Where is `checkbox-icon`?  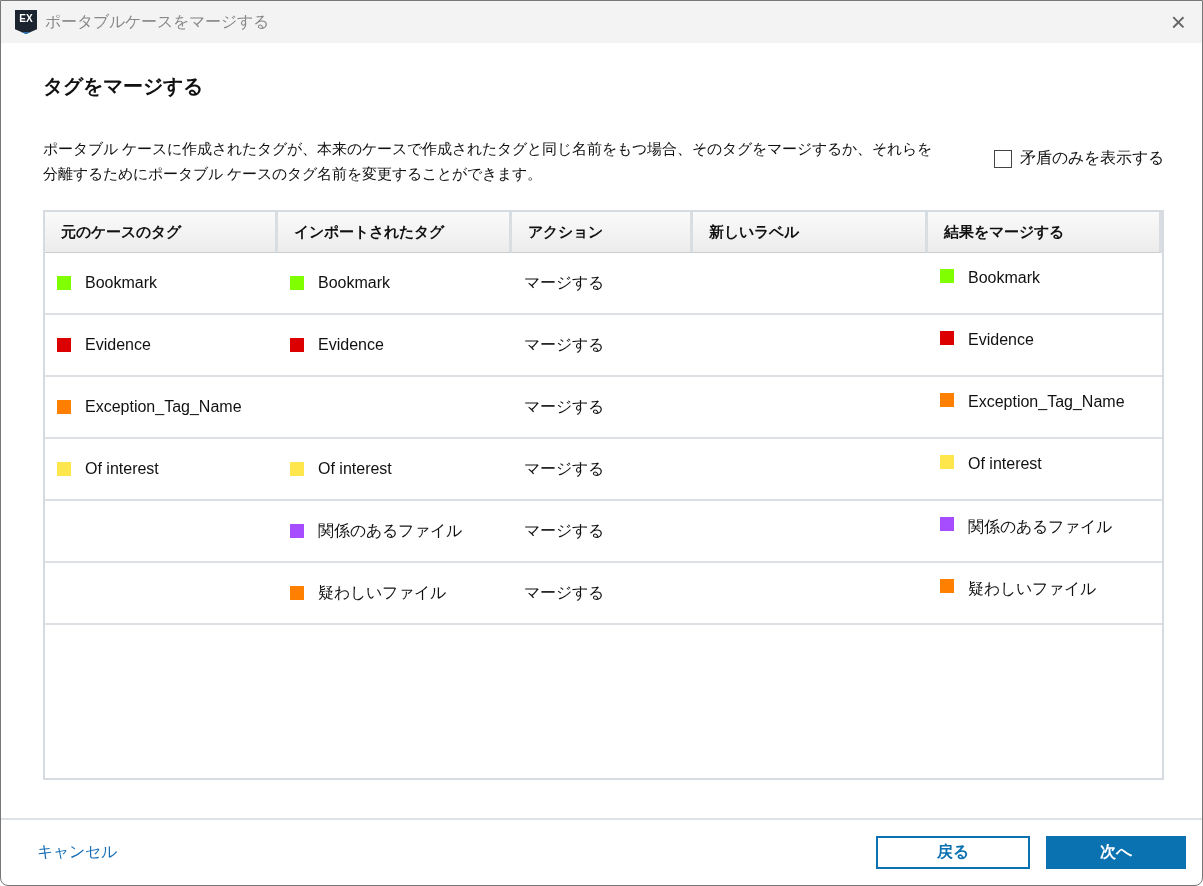 checkbox-icon is located at coordinates (1003, 158).